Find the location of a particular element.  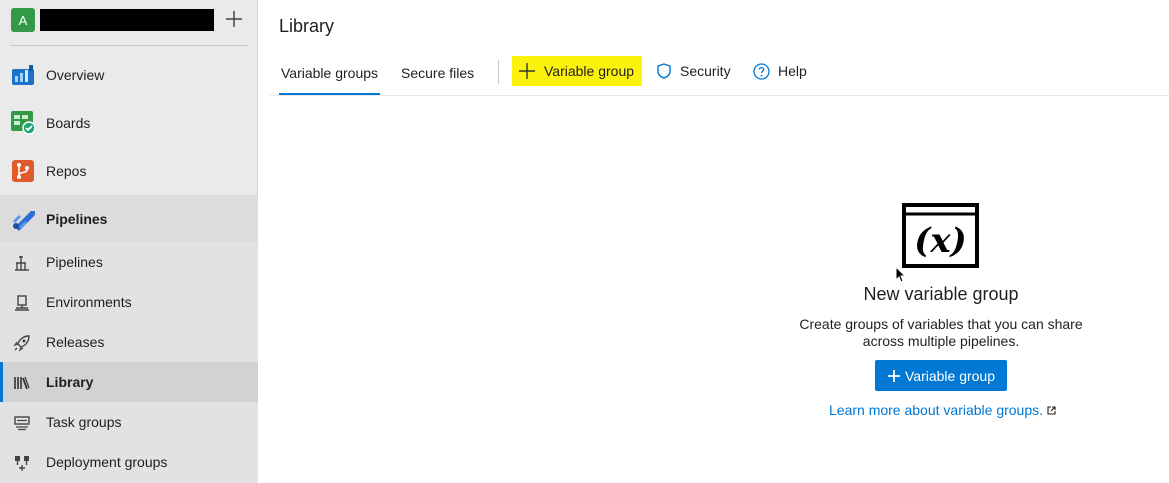

new-variable-group-button: Variable group is located at coordinates (941, 375).